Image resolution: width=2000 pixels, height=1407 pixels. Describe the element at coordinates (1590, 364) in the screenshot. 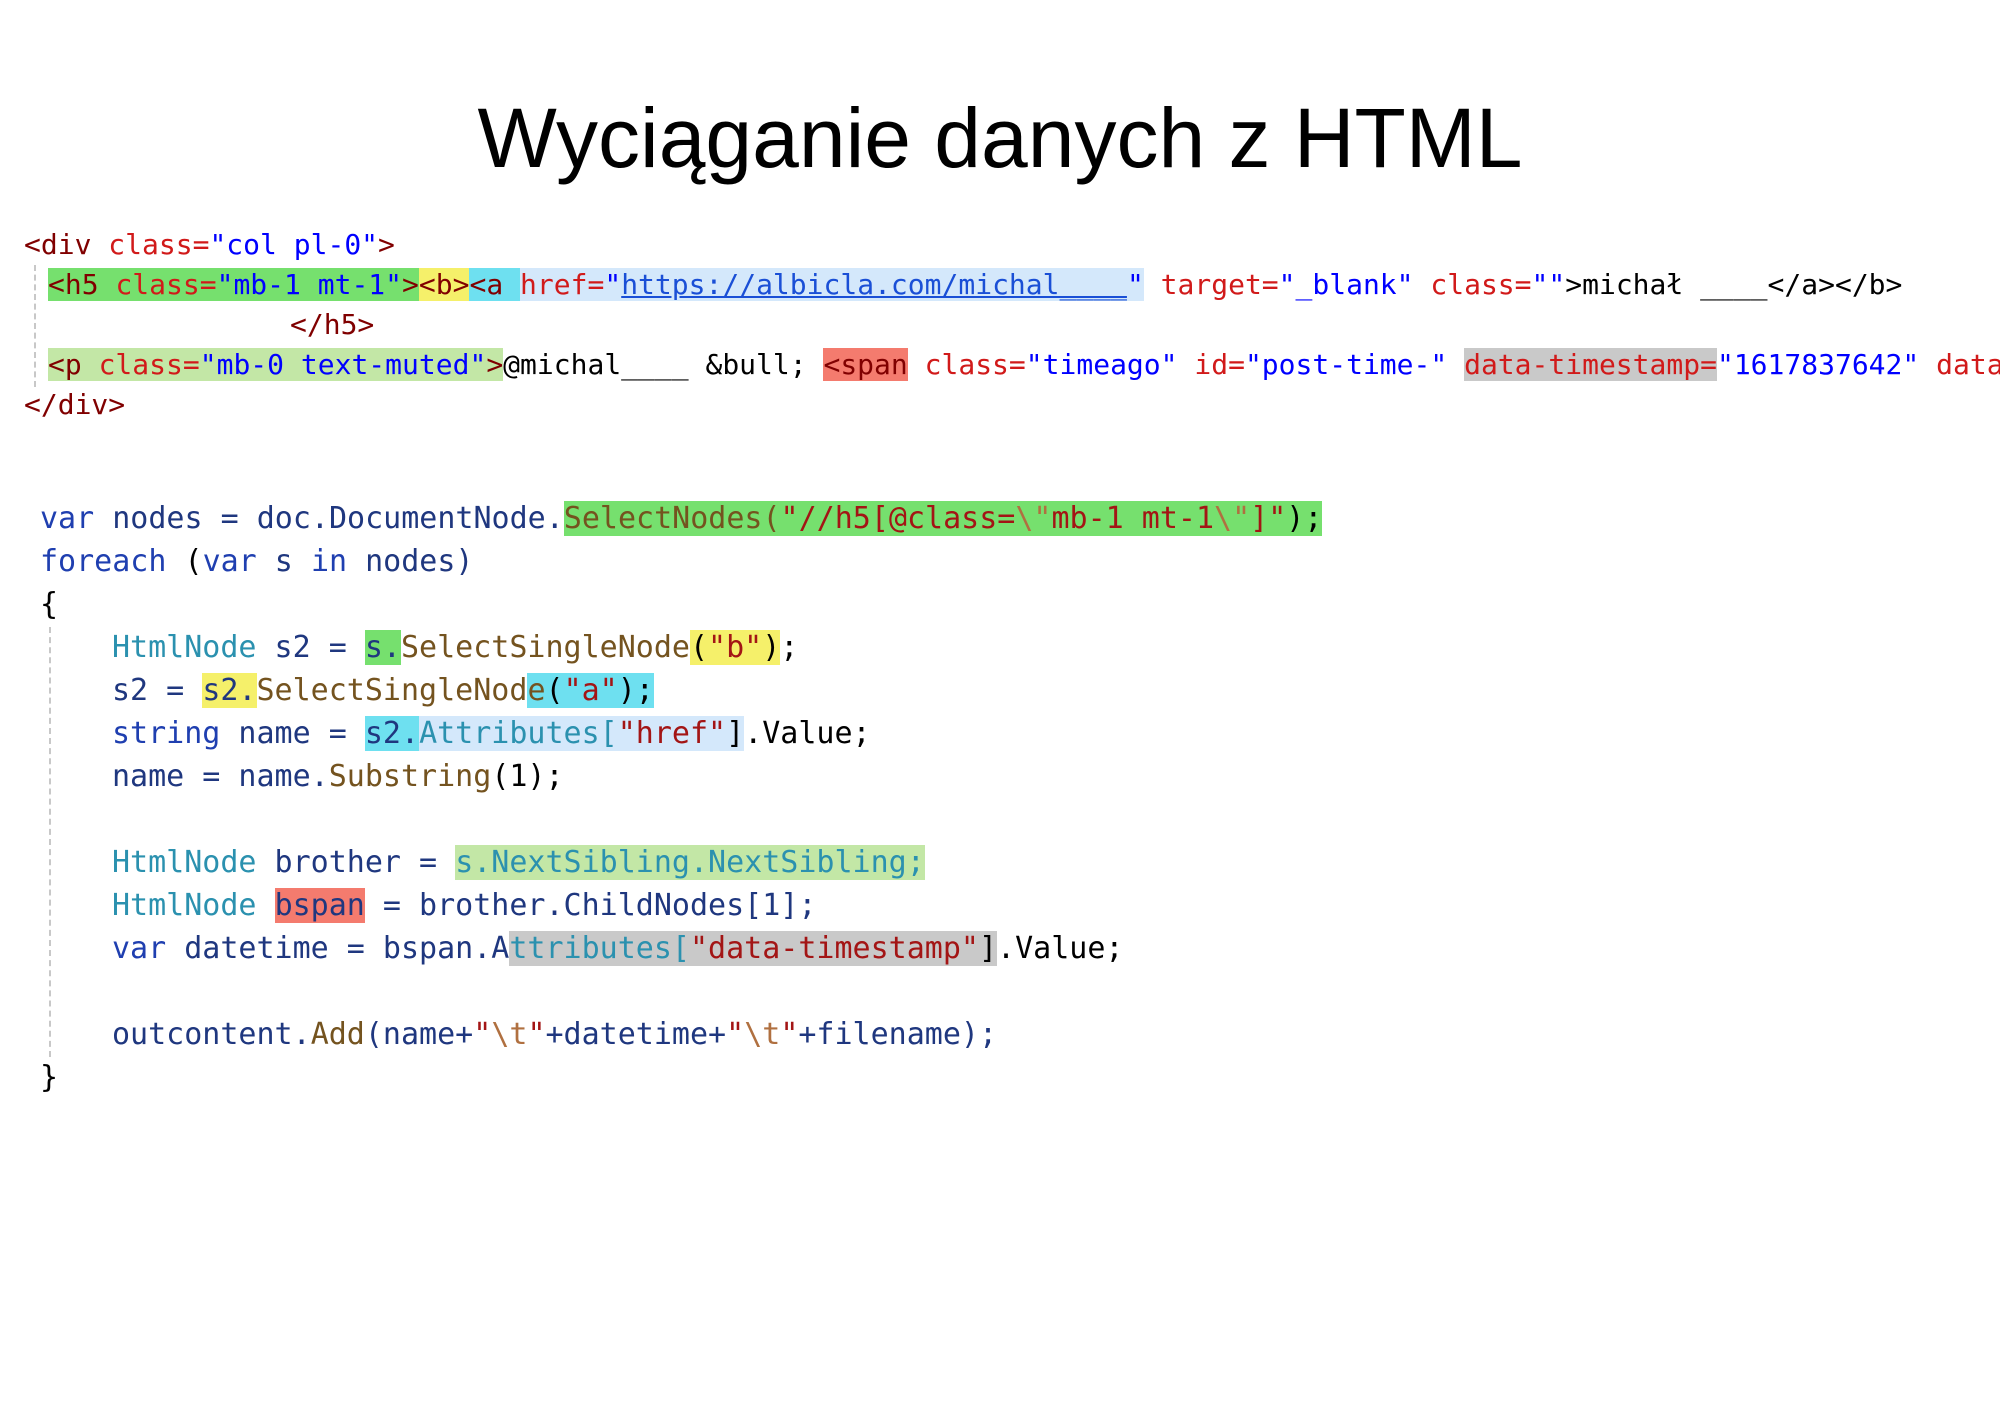

I see `code-token: data-timestamp=` at that location.